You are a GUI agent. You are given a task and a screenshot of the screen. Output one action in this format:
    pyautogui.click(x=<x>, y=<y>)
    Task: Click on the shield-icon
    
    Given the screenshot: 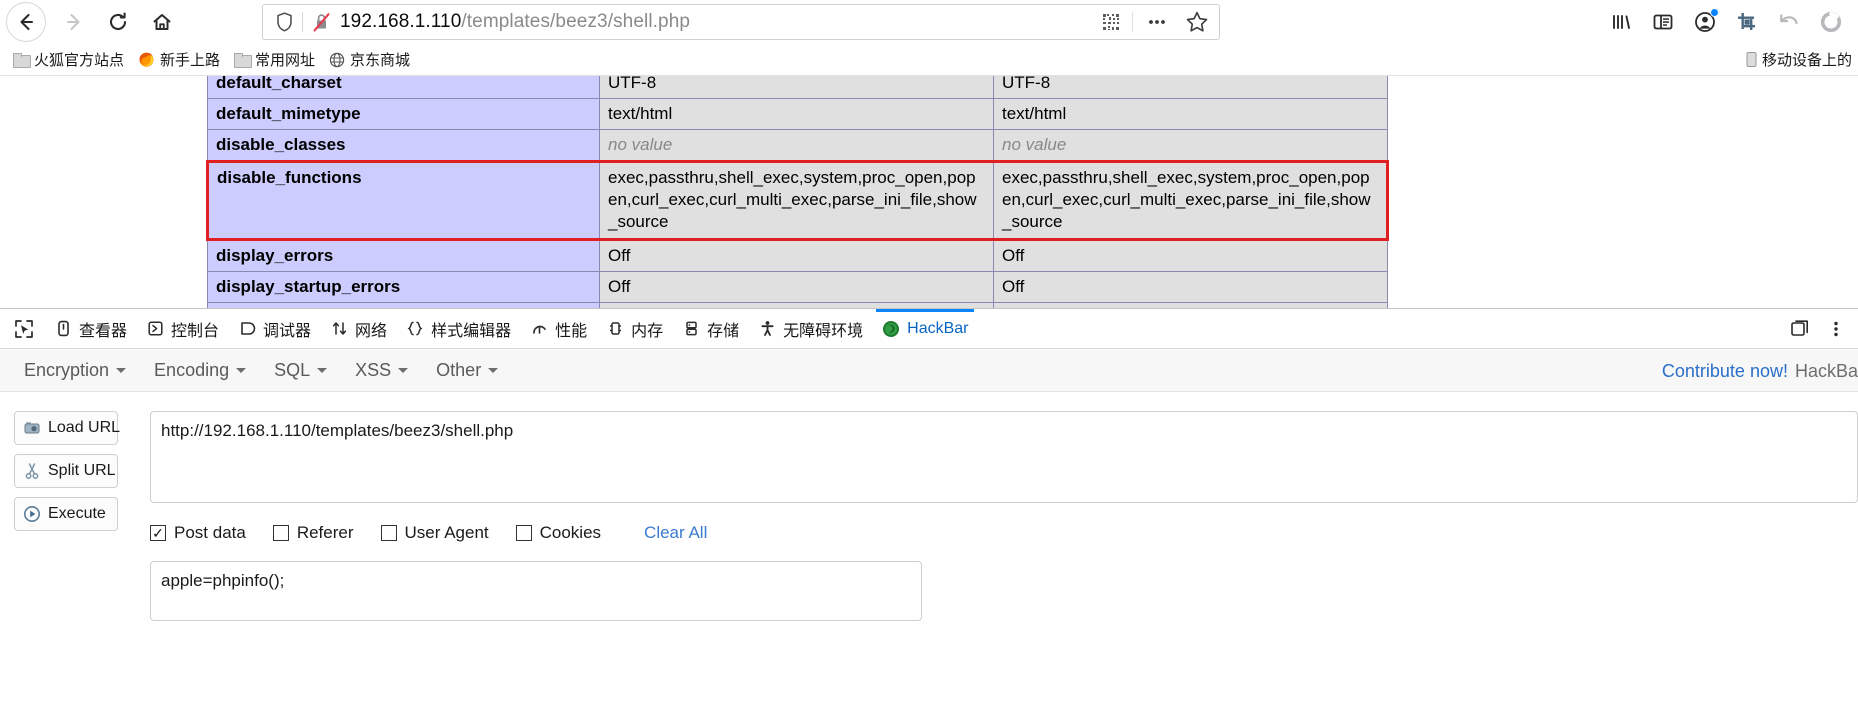 What is the action you would take?
    pyautogui.click(x=284, y=22)
    